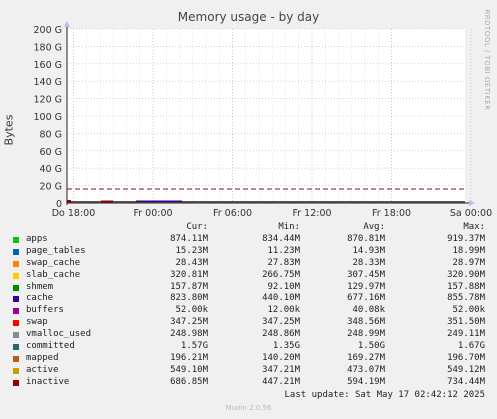  What do you see at coordinates (191, 250) in the screenshot?
I see `legend-cur-page_tables: 15.23M` at bounding box center [191, 250].